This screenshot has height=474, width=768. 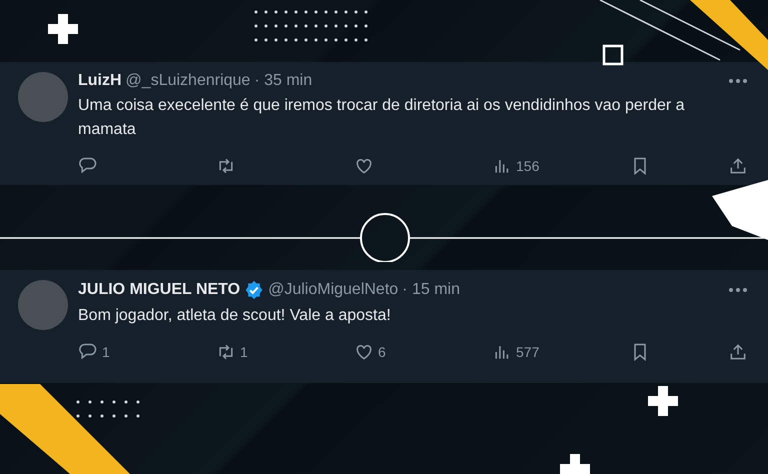 I want to click on views-button: 577, so click(x=522, y=352).